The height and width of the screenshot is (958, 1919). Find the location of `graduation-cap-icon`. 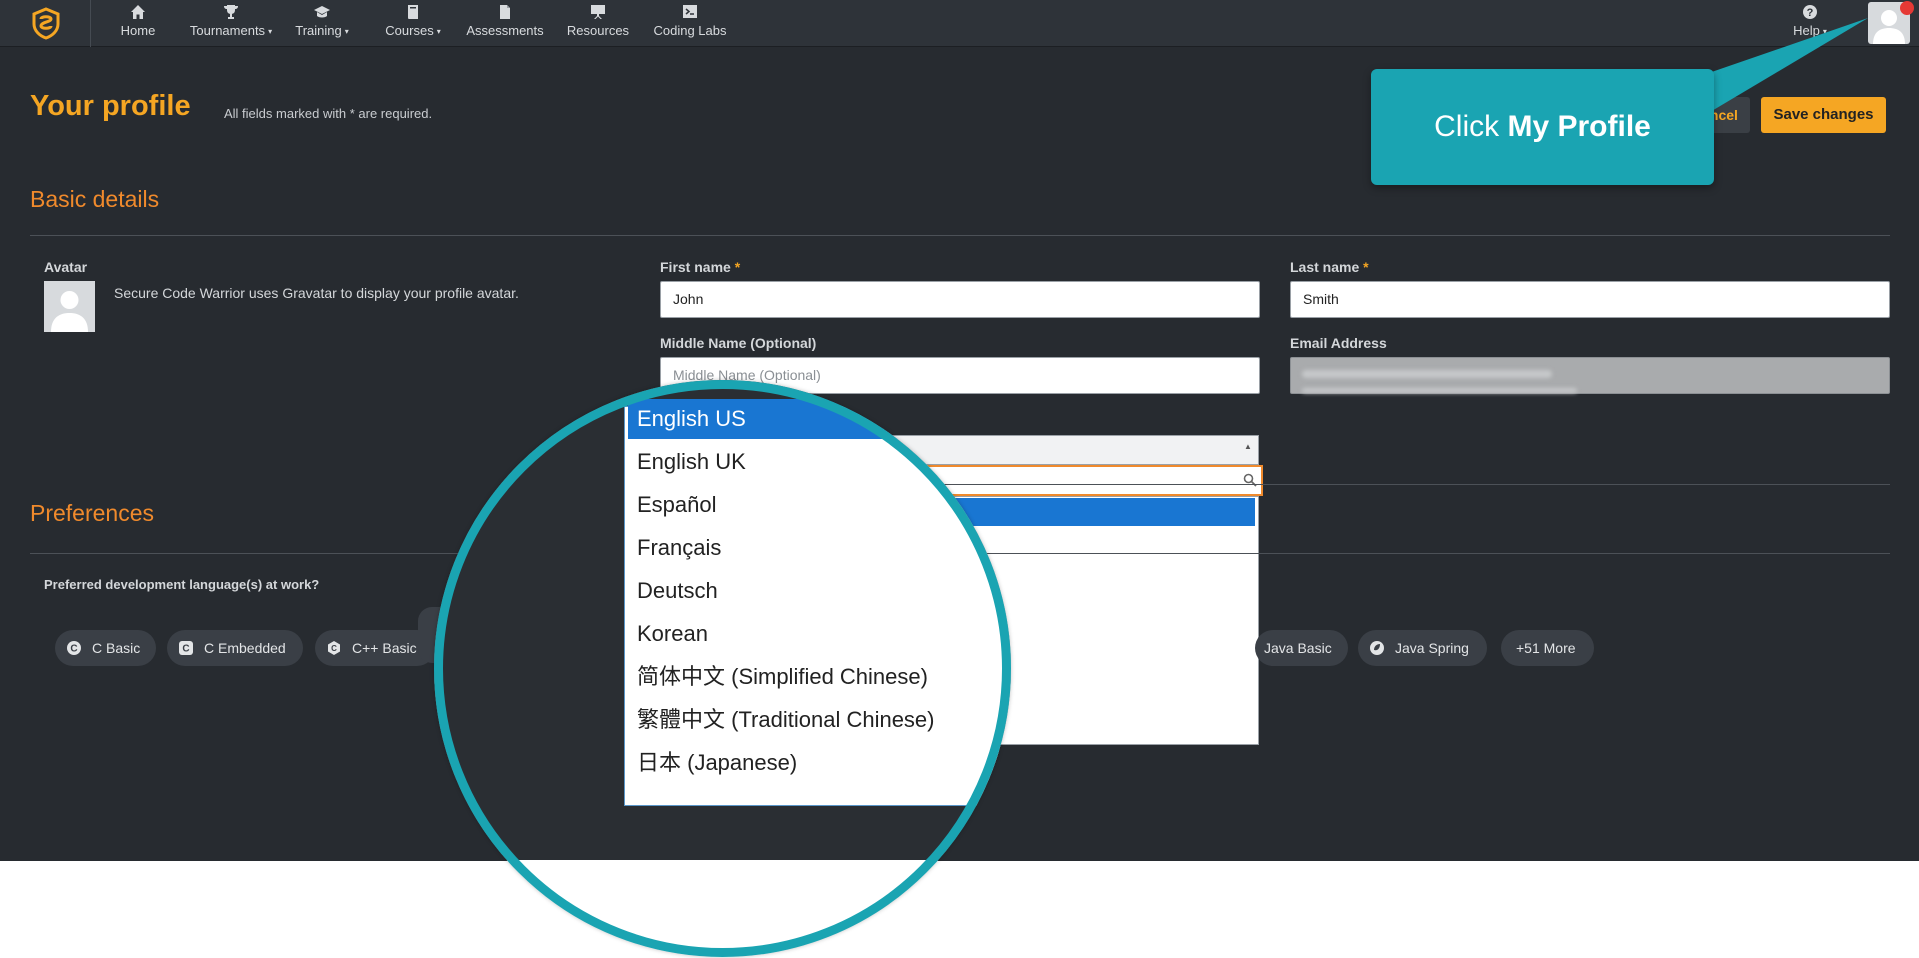

graduation-cap-icon is located at coordinates (322, 12).